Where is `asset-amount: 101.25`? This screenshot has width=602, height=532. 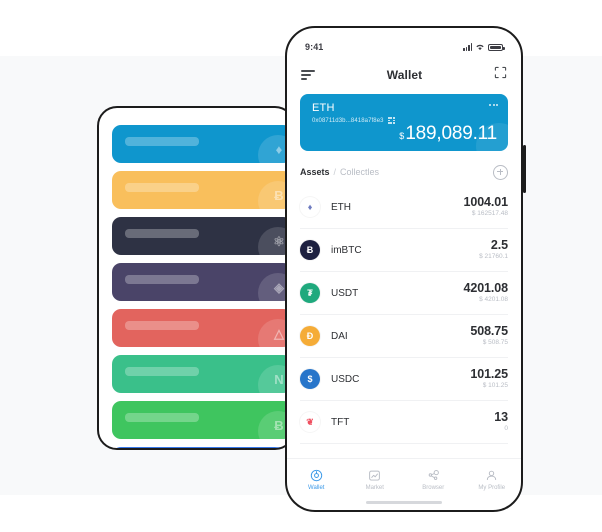
asset-amount: 101.25 is located at coordinates (489, 374).